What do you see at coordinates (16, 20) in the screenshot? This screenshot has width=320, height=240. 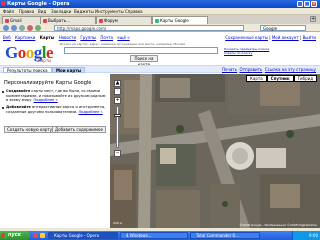 I see `tab-label: Gmail` at bounding box center [16, 20].